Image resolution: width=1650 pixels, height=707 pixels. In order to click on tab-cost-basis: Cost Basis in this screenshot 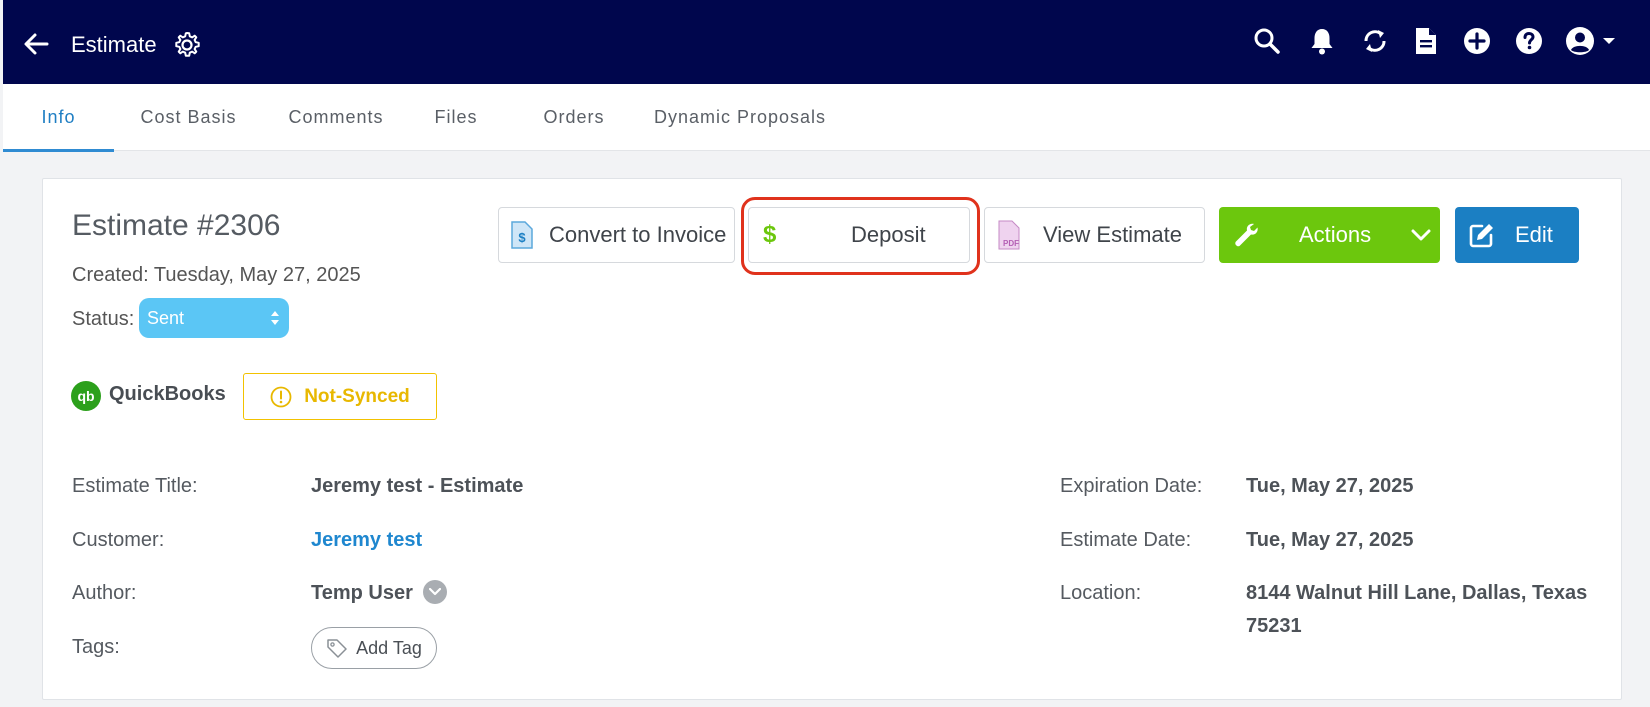, I will do `click(188, 117)`.